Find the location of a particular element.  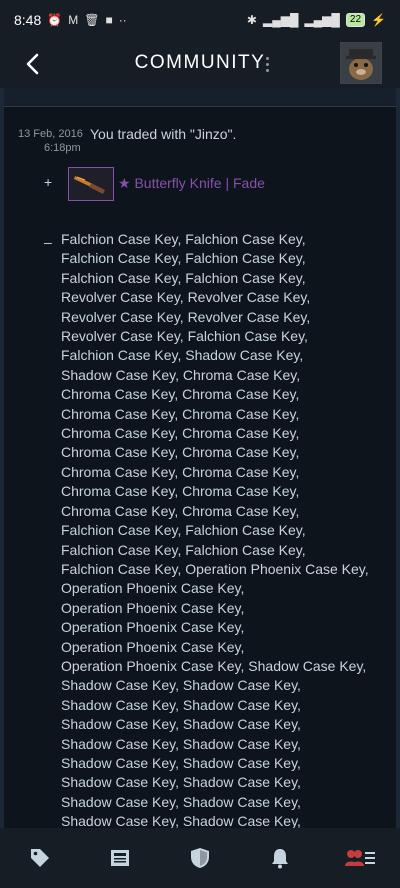

more-options-button is located at coordinates (267, 64).